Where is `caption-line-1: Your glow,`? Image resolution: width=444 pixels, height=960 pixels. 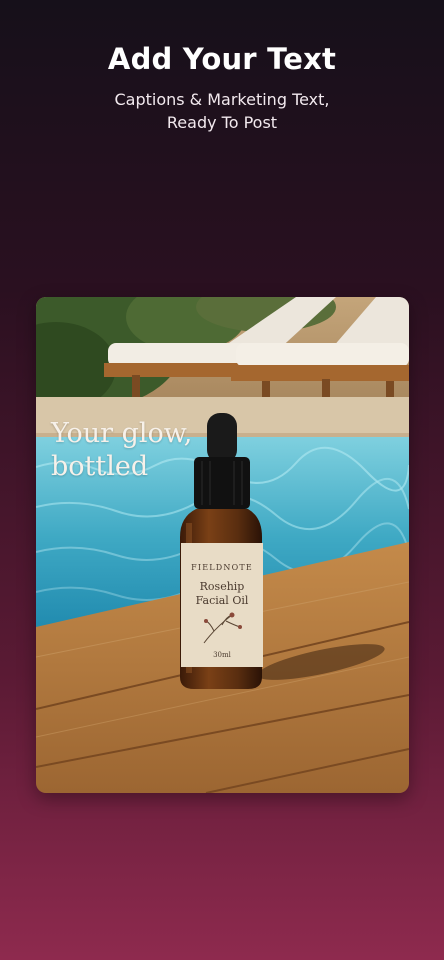
caption-line-1: Your glow, is located at coordinates (122, 433).